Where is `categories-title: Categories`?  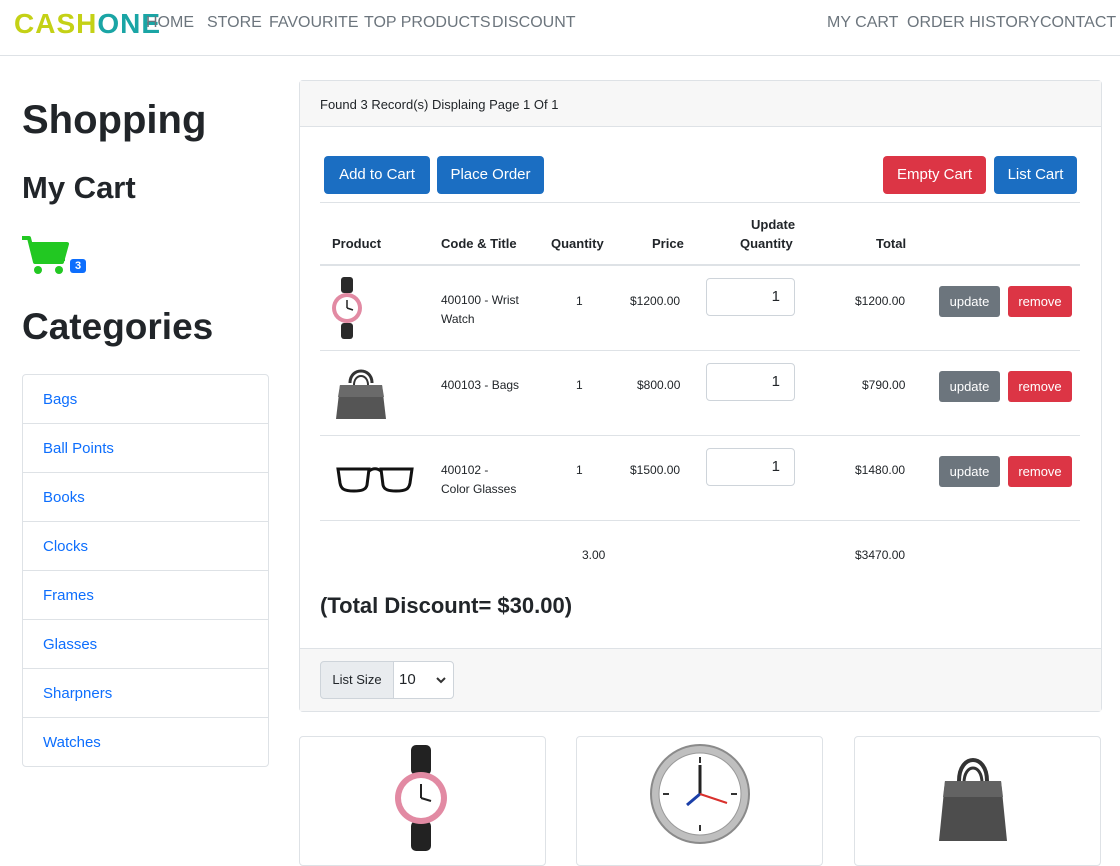 categories-title: Categories is located at coordinates (118, 326).